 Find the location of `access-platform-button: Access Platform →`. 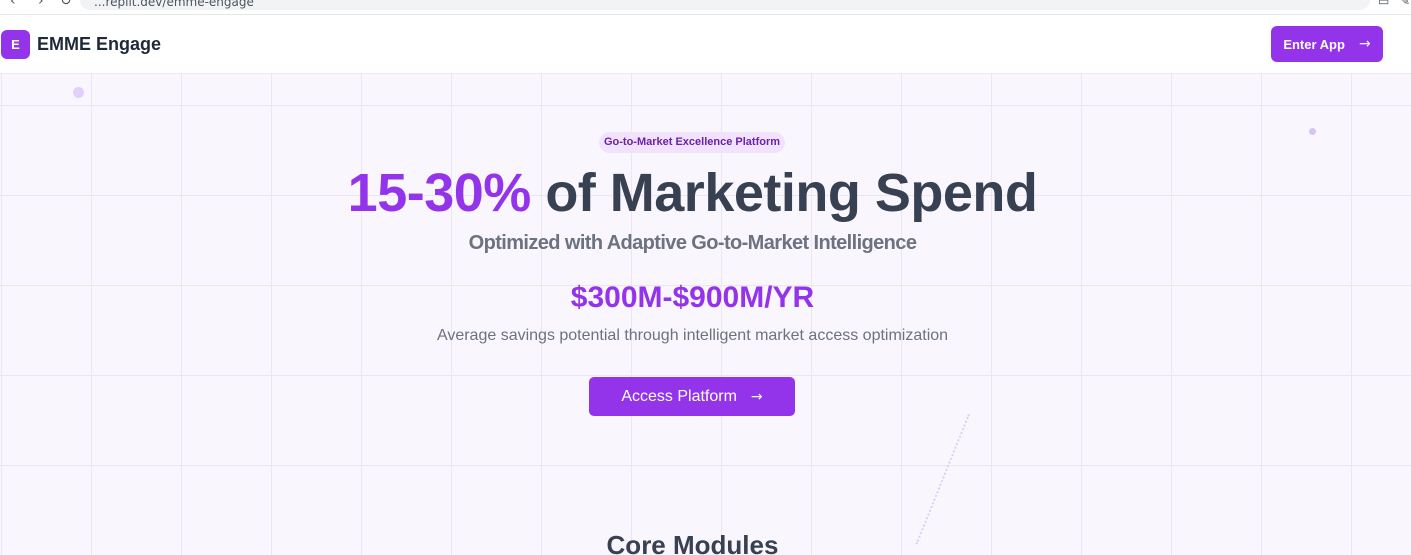

access-platform-button: Access Platform → is located at coordinates (692, 396).